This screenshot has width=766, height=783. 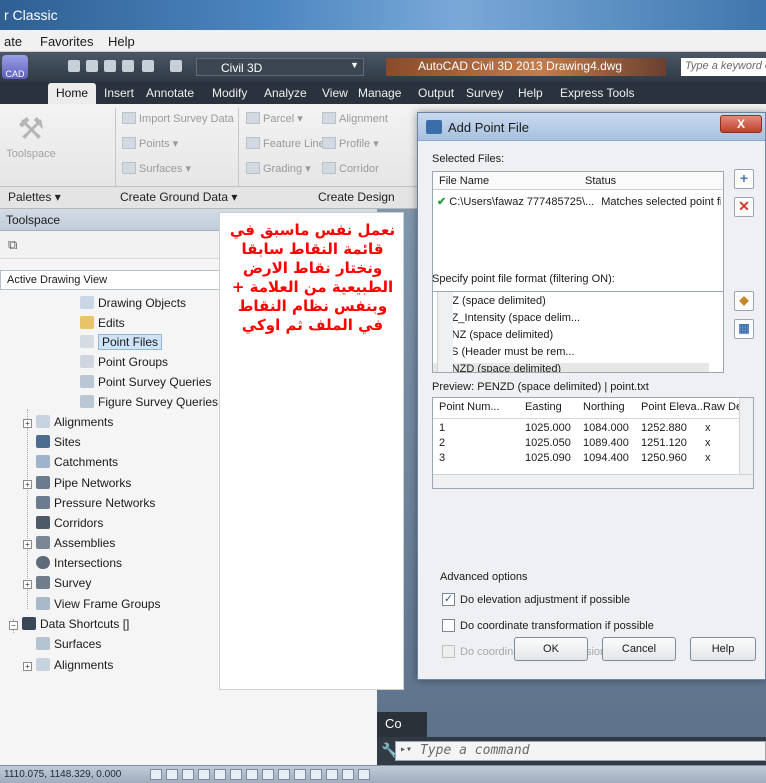 I want to click on quick-properties-icon, so click(x=316, y=774).